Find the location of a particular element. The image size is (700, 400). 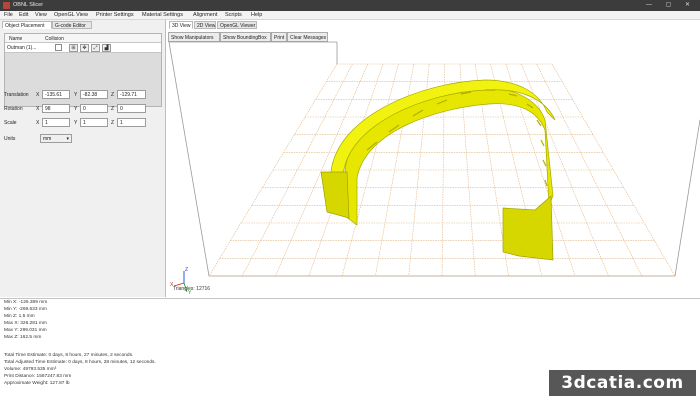

rotation-label: Rotation is located at coordinates (13, 109).